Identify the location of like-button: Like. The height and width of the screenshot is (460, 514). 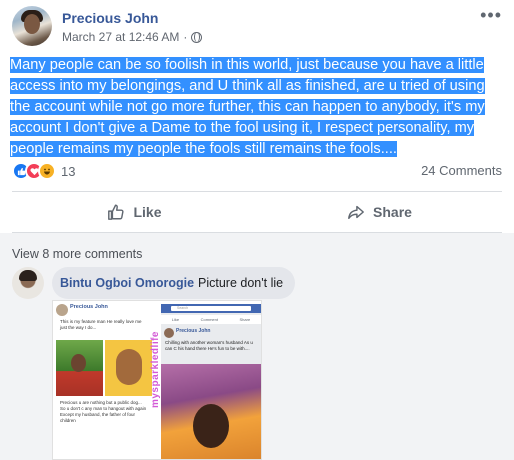
(134, 212).